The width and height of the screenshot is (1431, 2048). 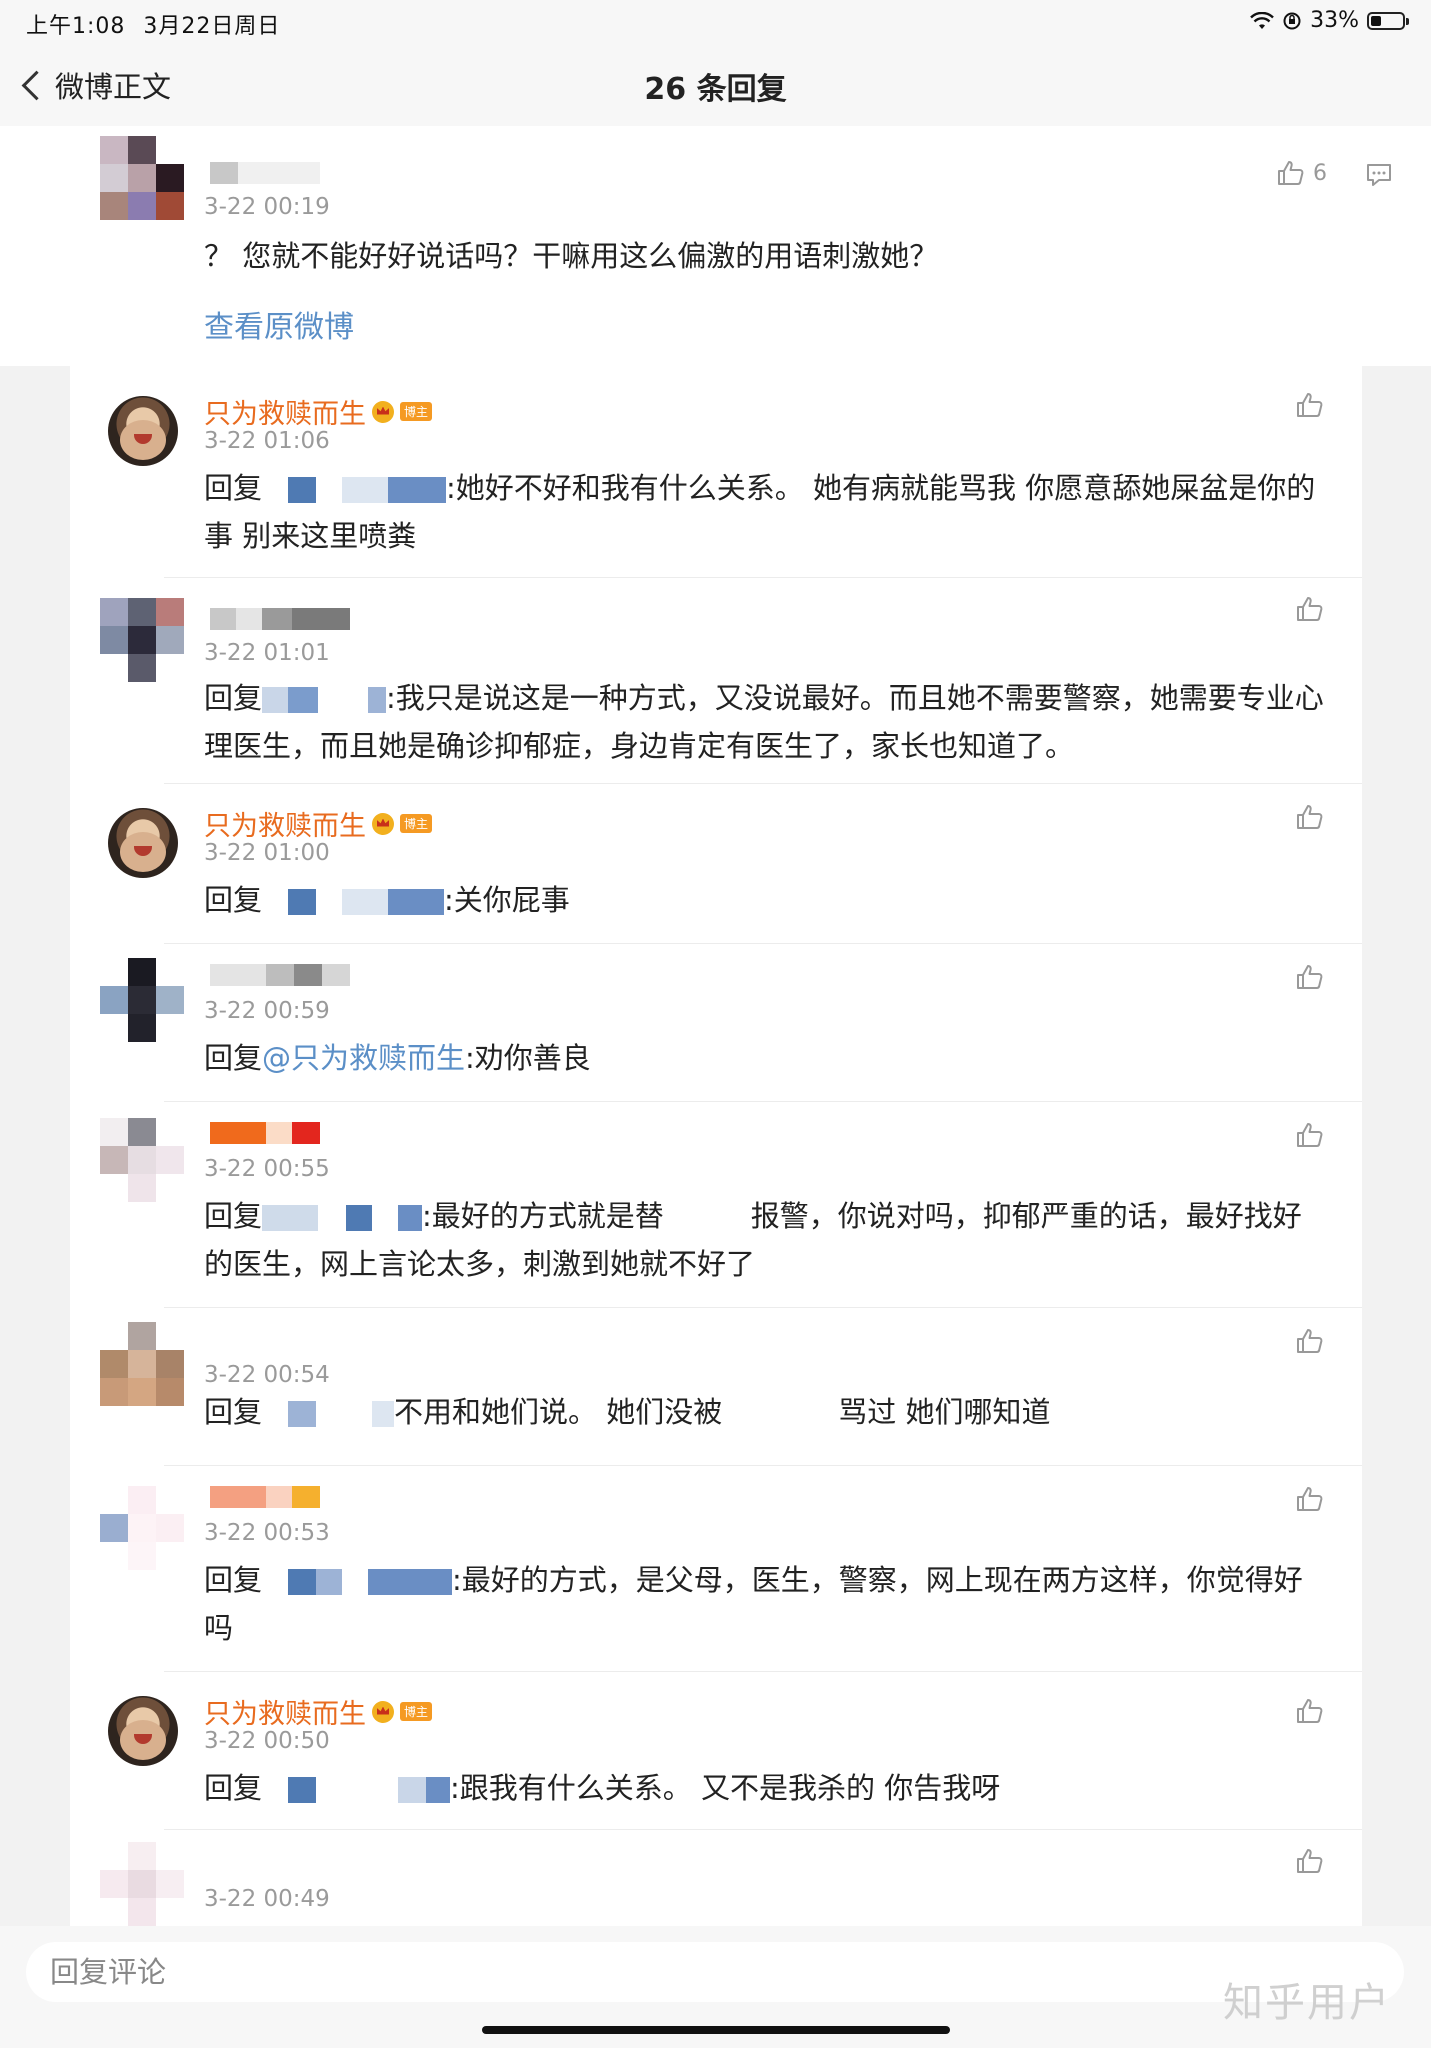 I want to click on like-button: 6, so click(x=1302, y=173).